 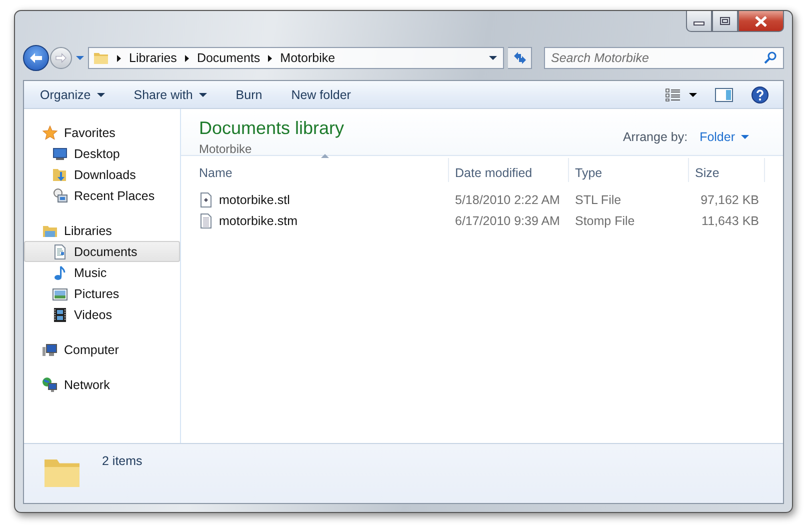 What do you see at coordinates (699, 21) in the screenshot?
I see `minimize-button` at bounding box center [699, 21].